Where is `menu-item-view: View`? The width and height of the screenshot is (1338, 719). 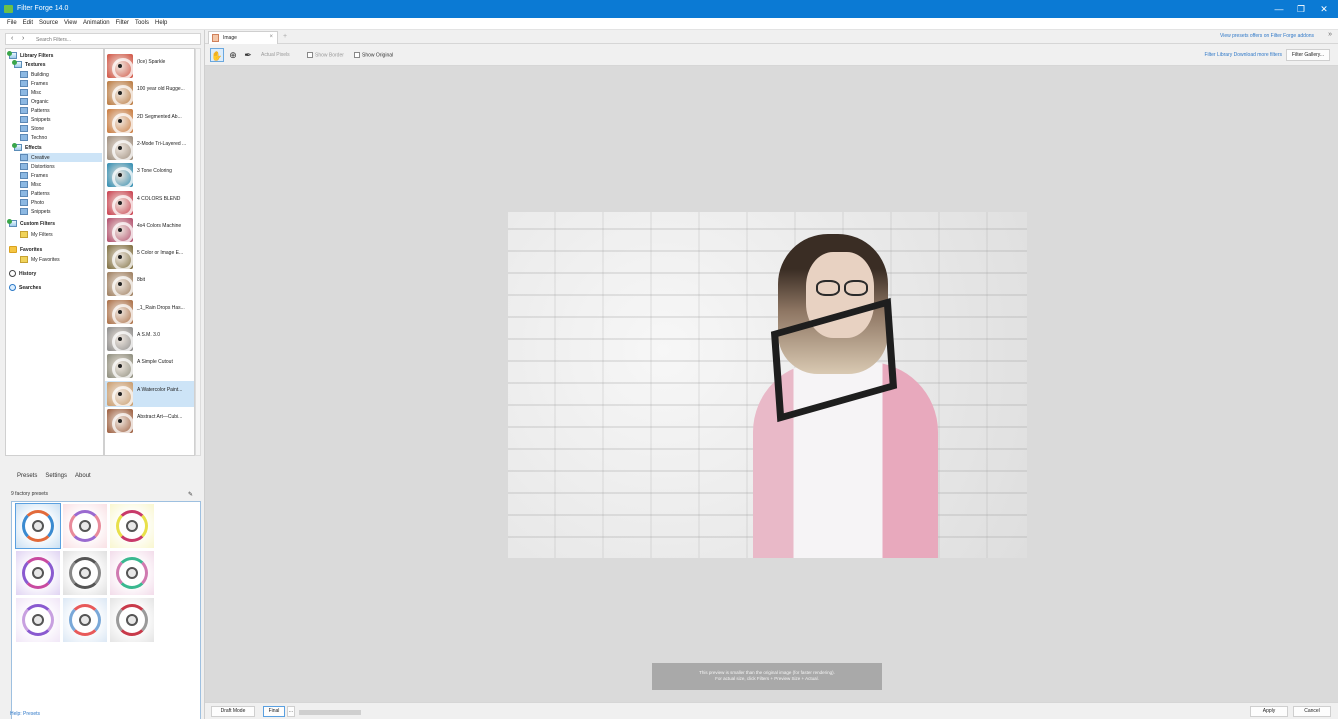
menu-item-view: View is located at coordinates (70, 23).